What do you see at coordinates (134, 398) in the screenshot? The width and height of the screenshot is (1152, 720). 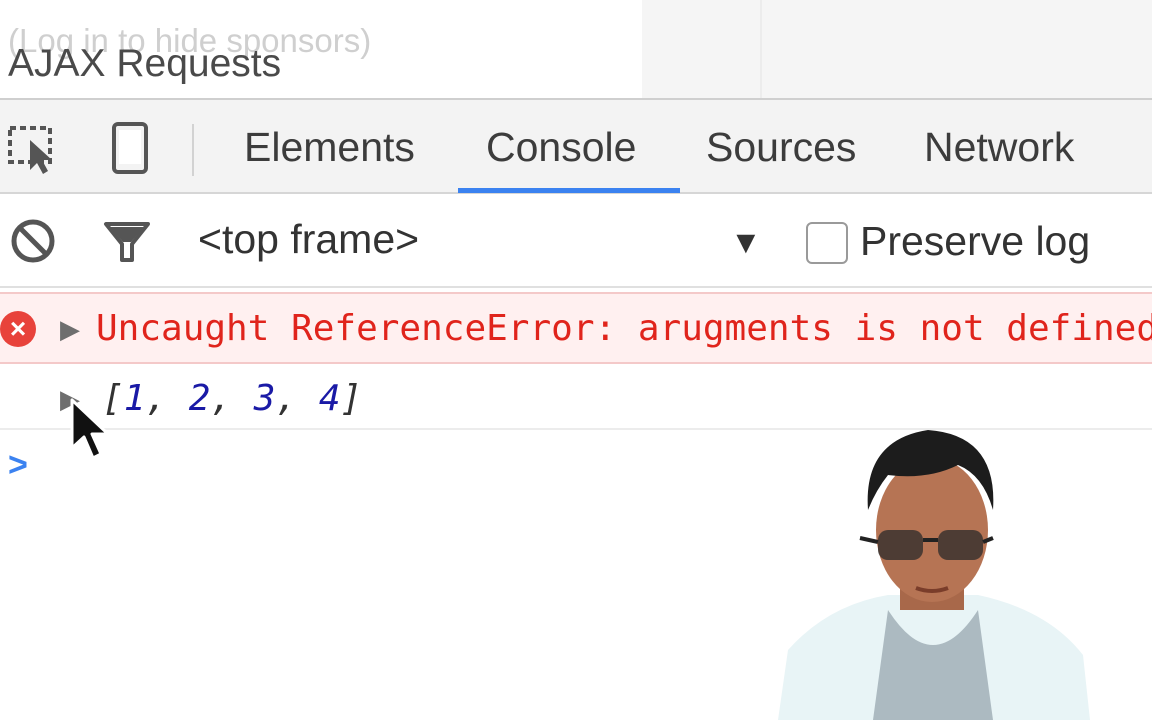 I see `array-item: 1` at bounding box center [134, 398].